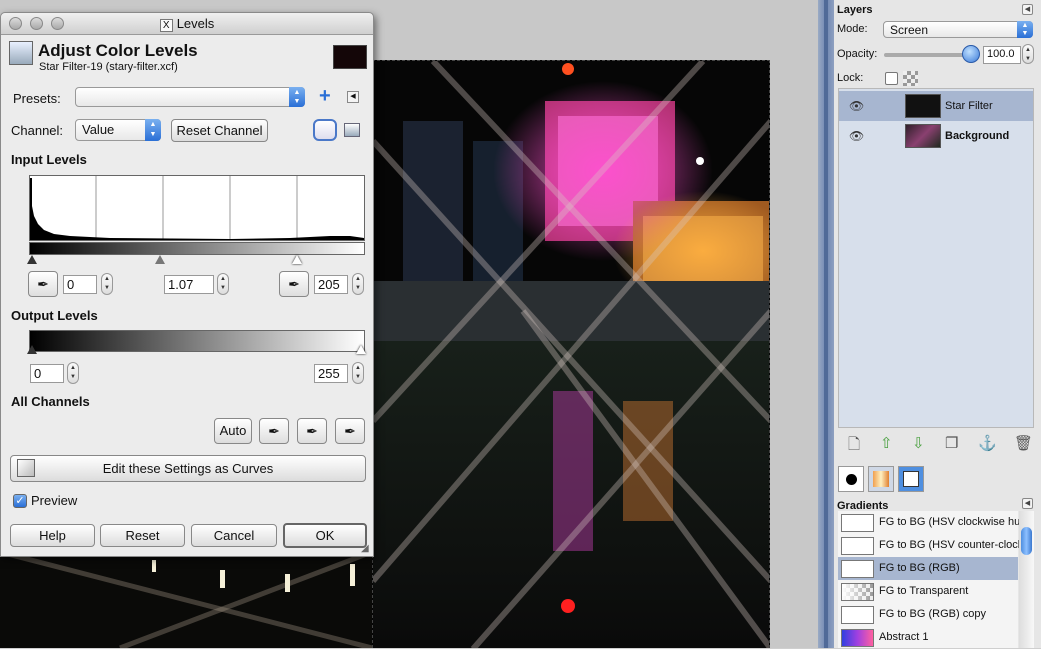 This screenshot has width=1041, height=649. I want to click on input-gamma-stepper: ▲ ▼, so click(223, 284).